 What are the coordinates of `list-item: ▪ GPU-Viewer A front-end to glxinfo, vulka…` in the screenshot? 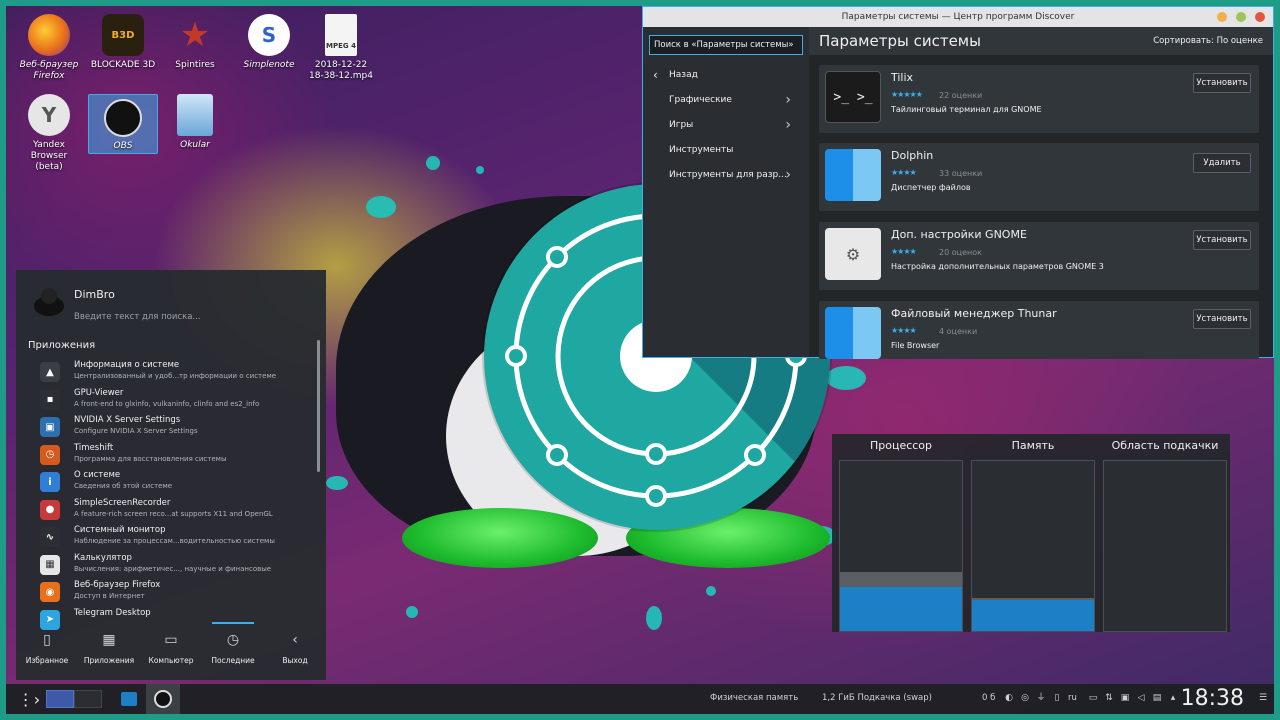 It's located at (167, 400).